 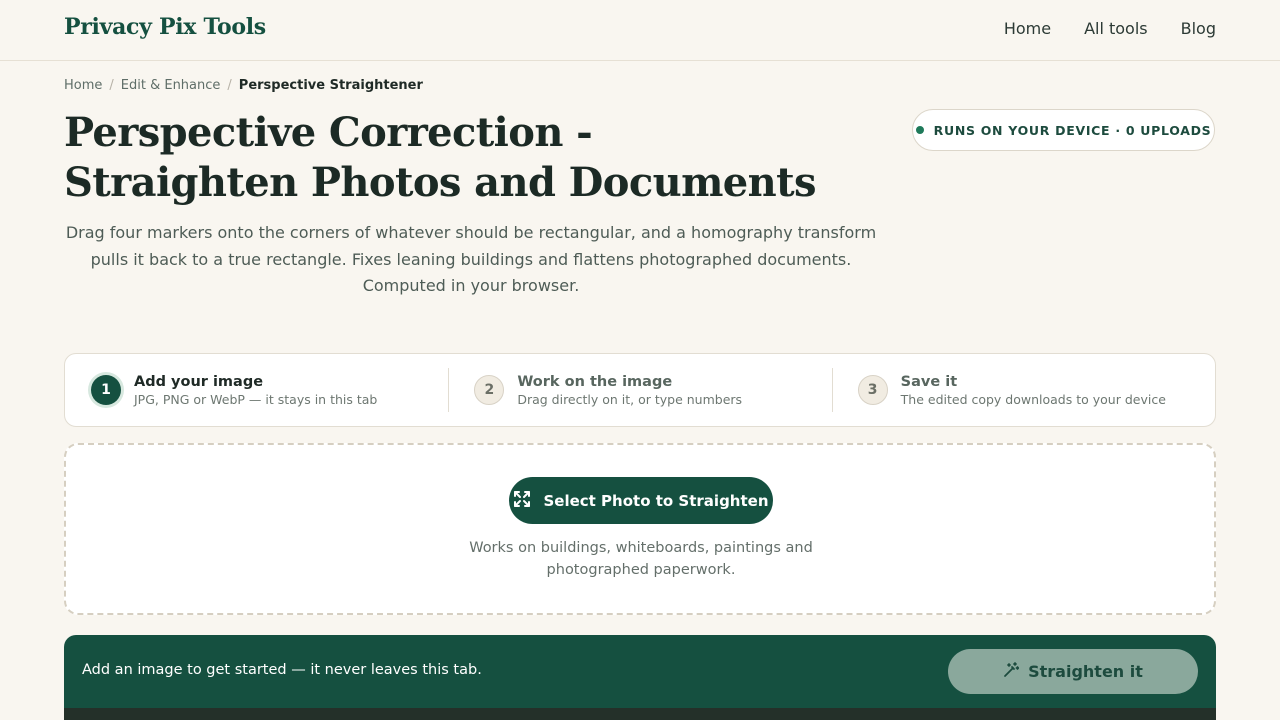 I want to click on nav-link-all-tools: All tools, so click(x=1116, y=28).